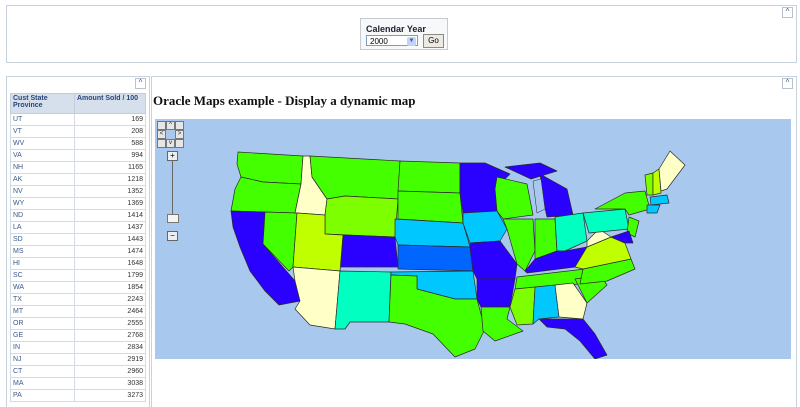 The width and height of the screenshot is (800, 407). I want to click on calendar-year-label: Calendar Year, so click(396, 29).